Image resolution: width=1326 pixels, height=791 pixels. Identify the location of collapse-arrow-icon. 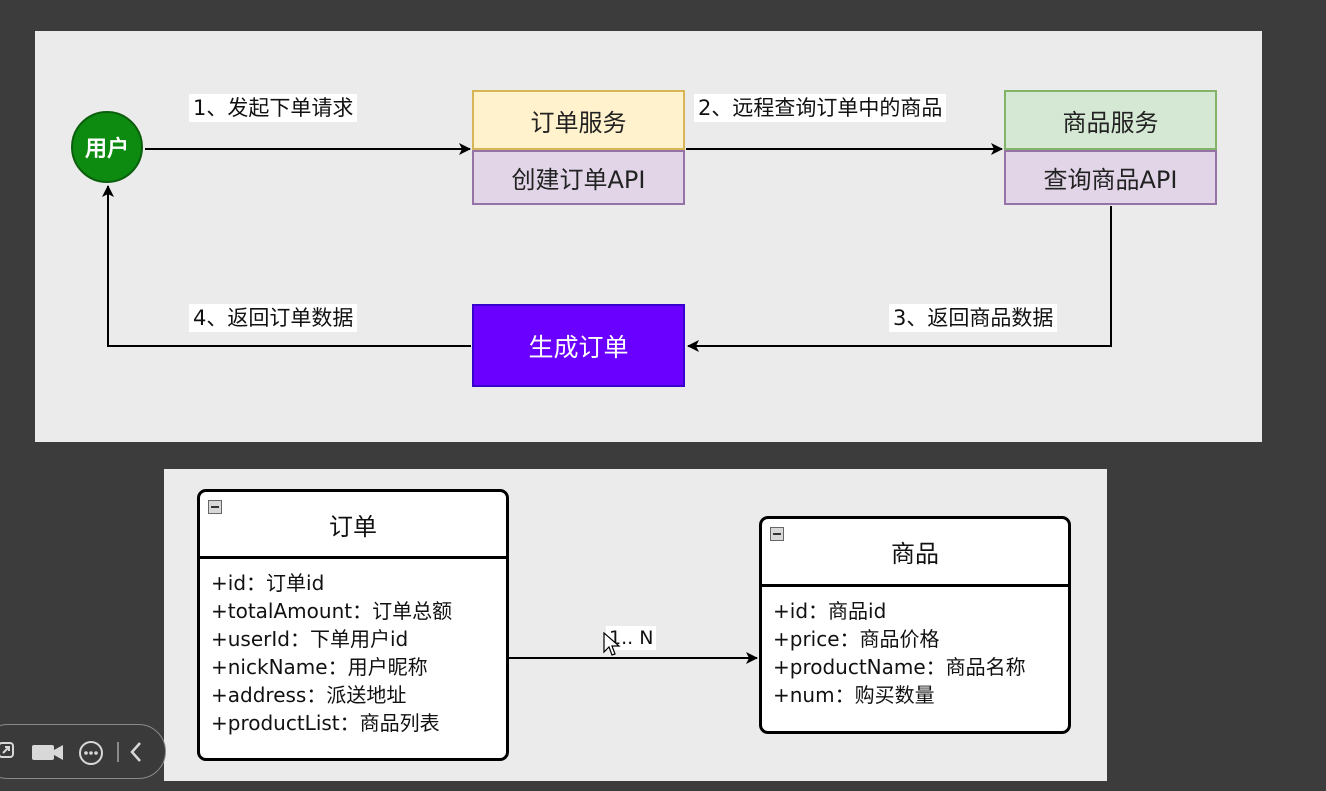
(136, 752).